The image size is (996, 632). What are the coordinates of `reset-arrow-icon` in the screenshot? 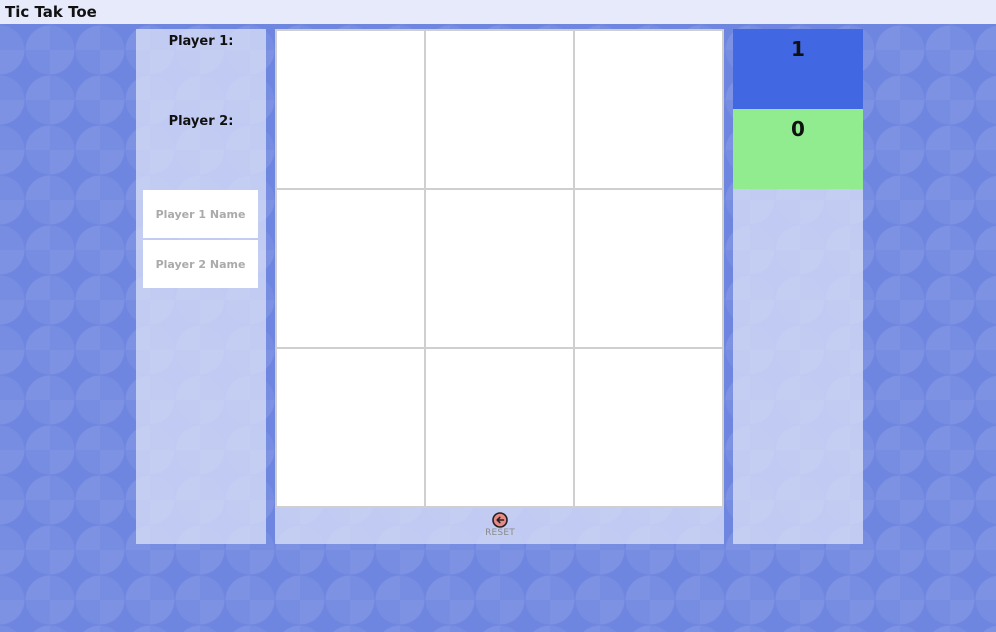 It's located at (500, 520).